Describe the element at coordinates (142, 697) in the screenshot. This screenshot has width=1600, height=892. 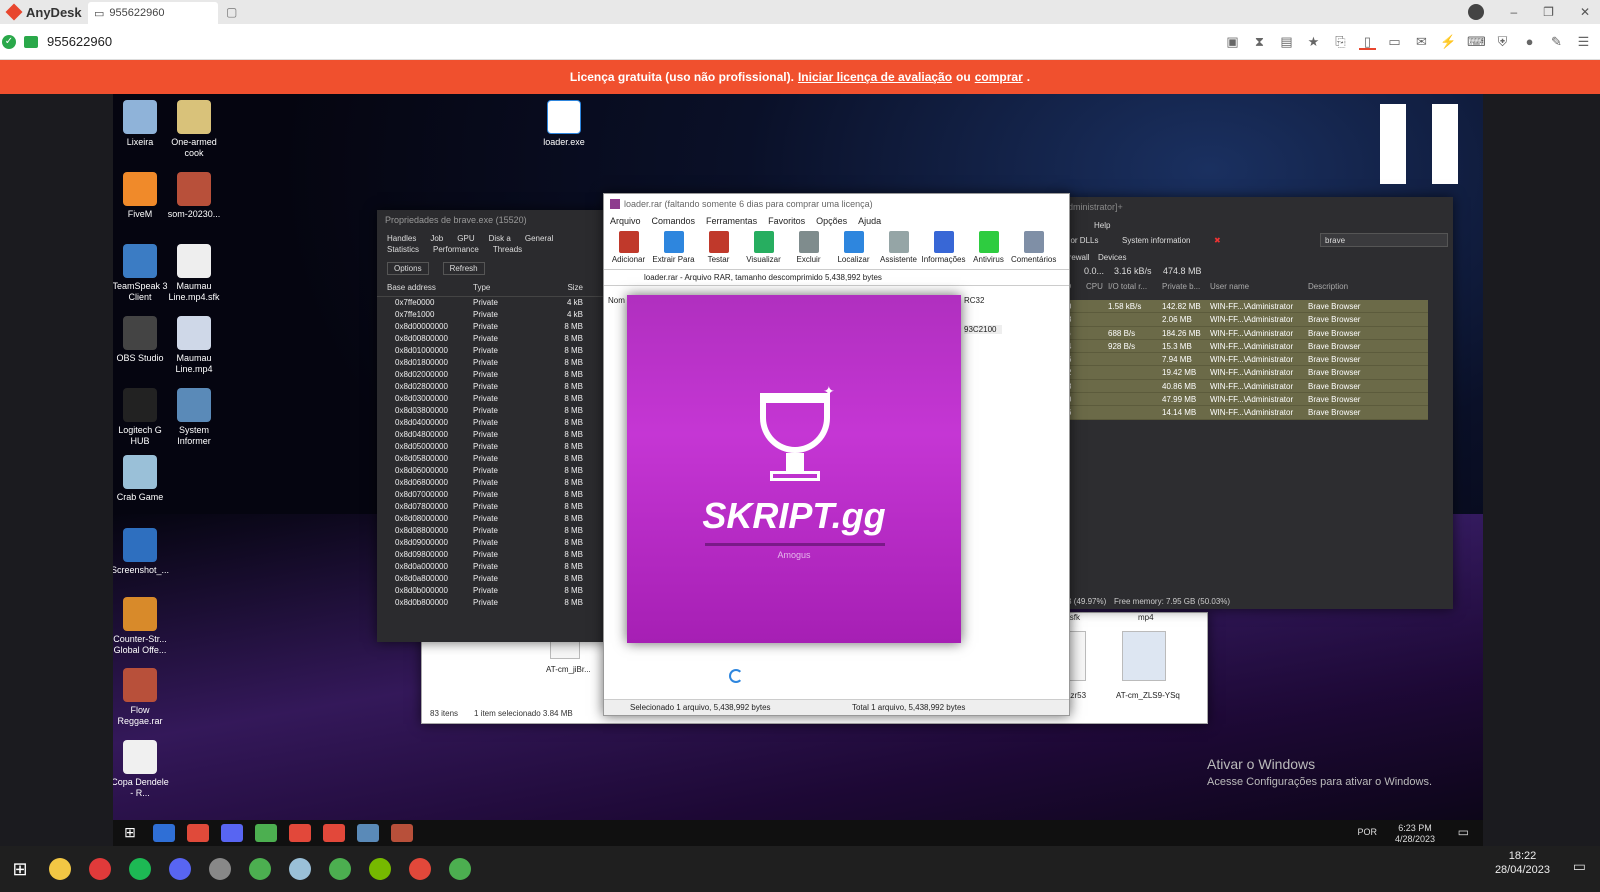
I see `desktop-icon: Flow Reggae.rar` at that location.